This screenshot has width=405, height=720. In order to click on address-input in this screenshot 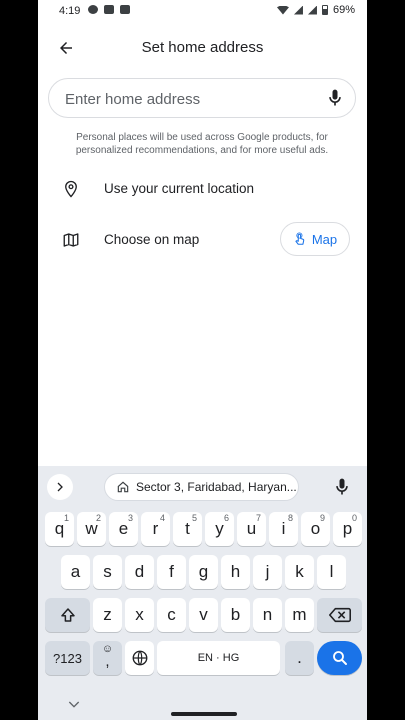, I will do `click(190, 99)`.